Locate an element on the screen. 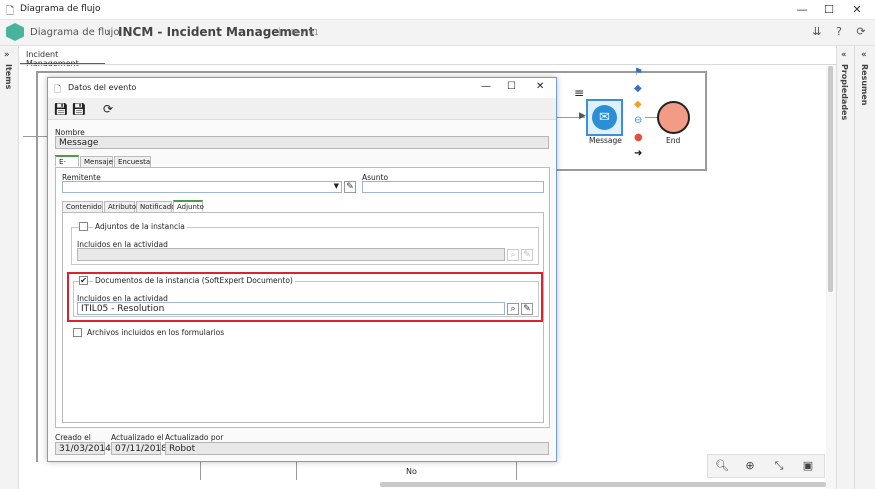 This screenshot has width=875, height=489. chevron-right-icon: › is located at coordinates (108, 32).